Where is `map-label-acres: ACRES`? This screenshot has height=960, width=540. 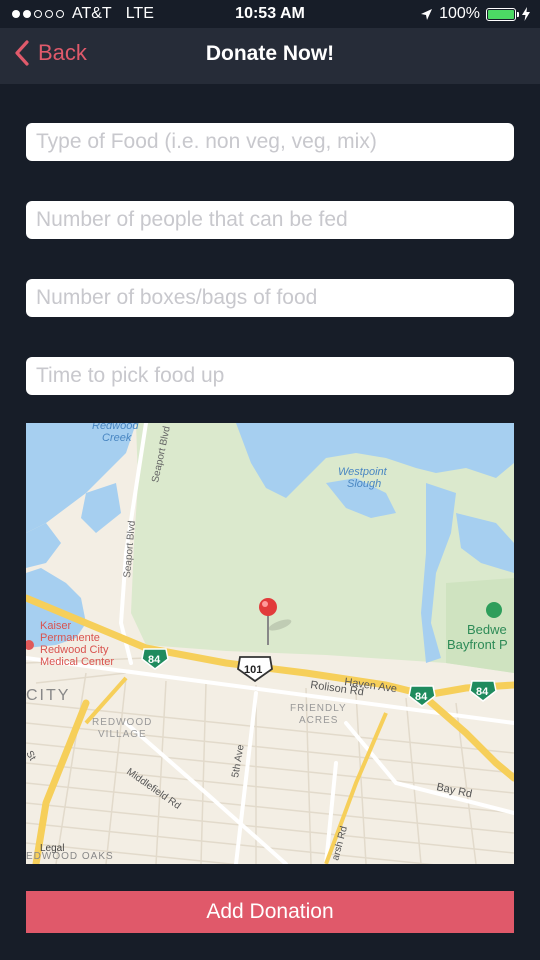
map-label-acres: ACRES is located at coordinates (318, 720).